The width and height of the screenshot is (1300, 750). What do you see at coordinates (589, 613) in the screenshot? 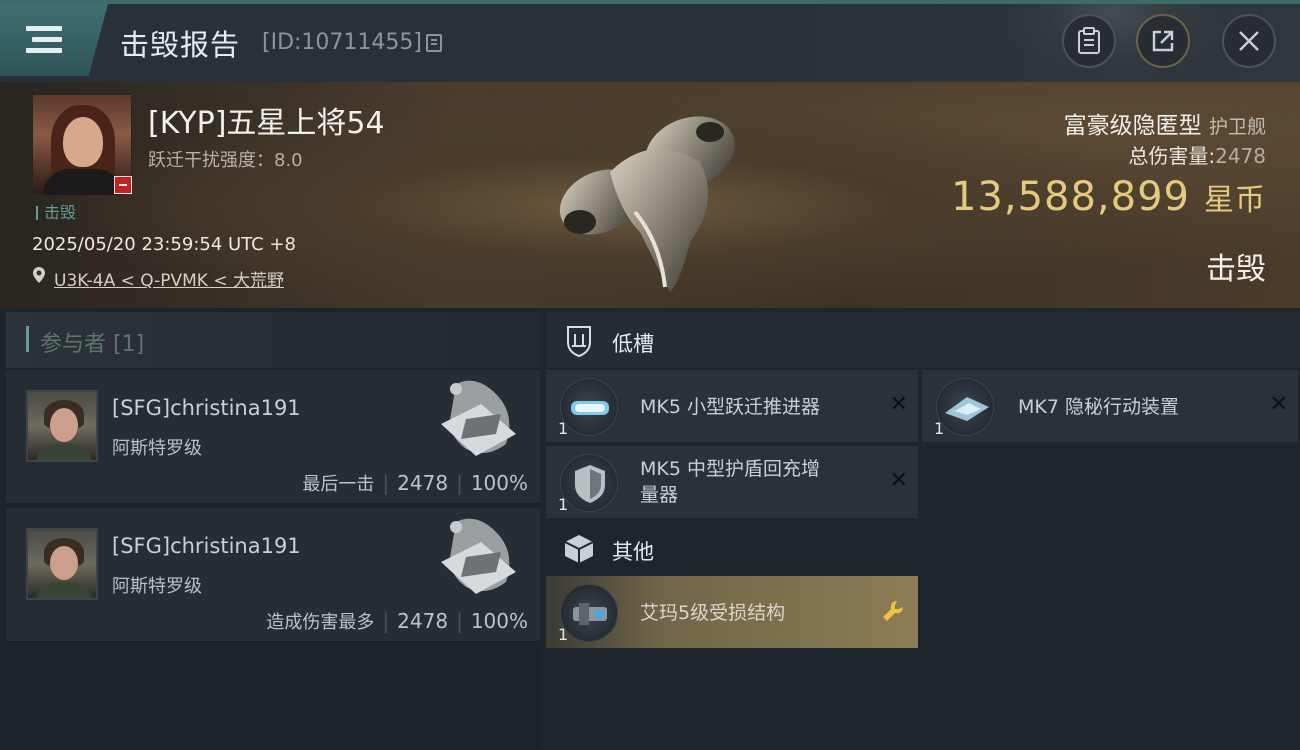
I see `damaged-structure-icon` at bounding box center [589, 613].